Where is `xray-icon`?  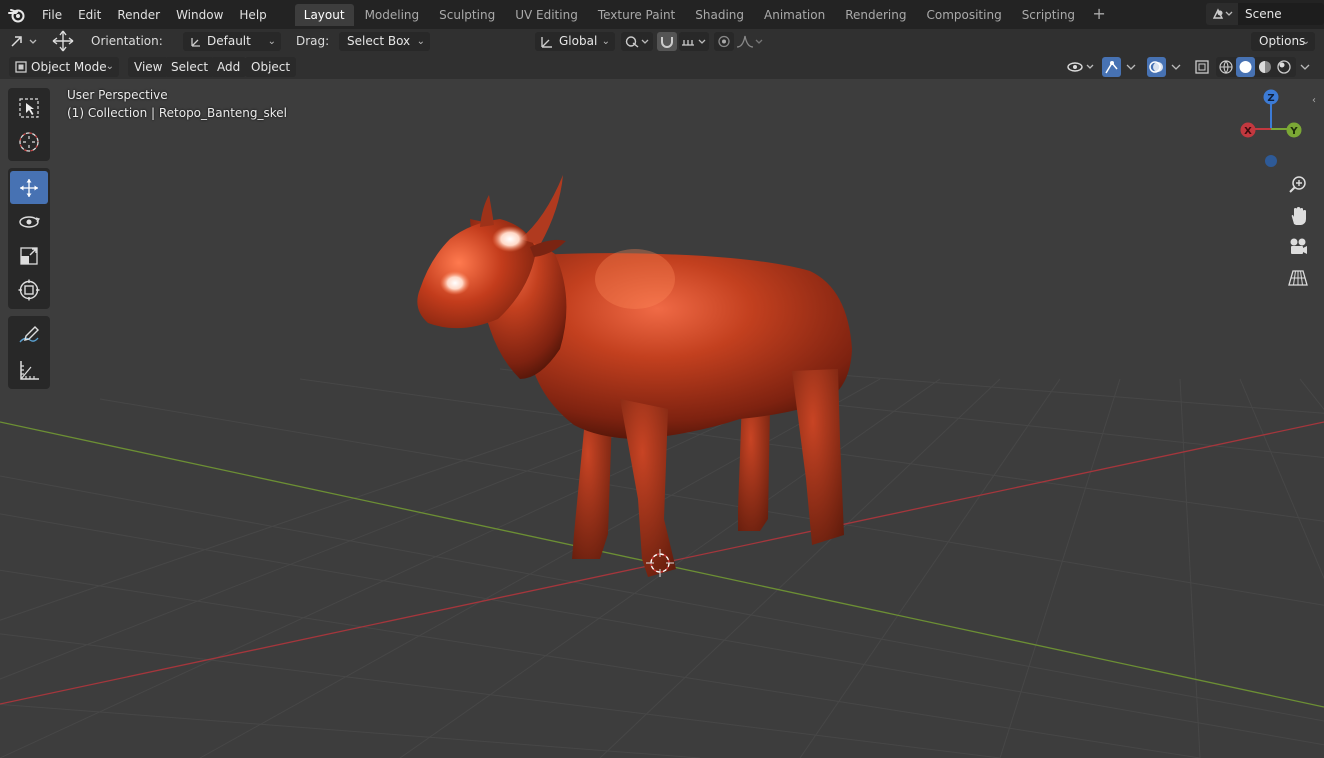 xray-icon is located at coordinates (1202, 67).